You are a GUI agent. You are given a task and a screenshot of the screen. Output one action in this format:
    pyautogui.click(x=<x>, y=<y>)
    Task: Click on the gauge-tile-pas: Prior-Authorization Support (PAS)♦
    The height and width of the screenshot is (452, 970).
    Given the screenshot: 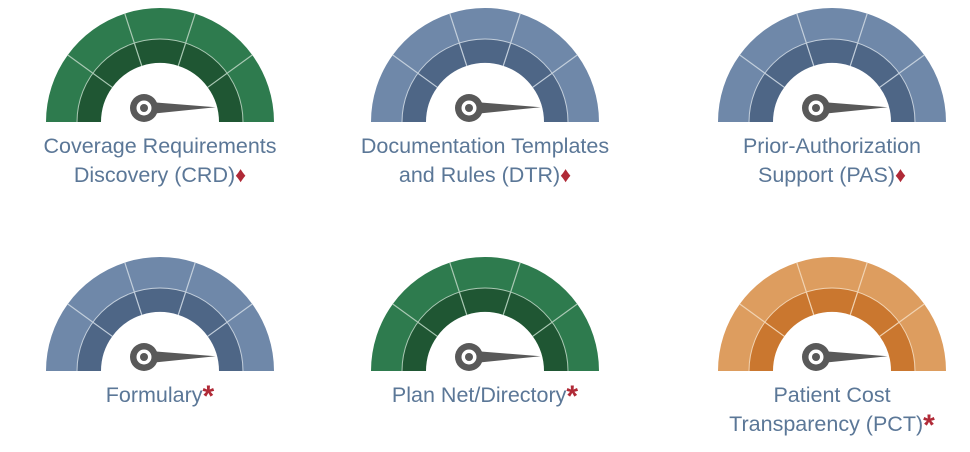 What is the action you would take?
    pyautogui.click(x=821, y=99)
    